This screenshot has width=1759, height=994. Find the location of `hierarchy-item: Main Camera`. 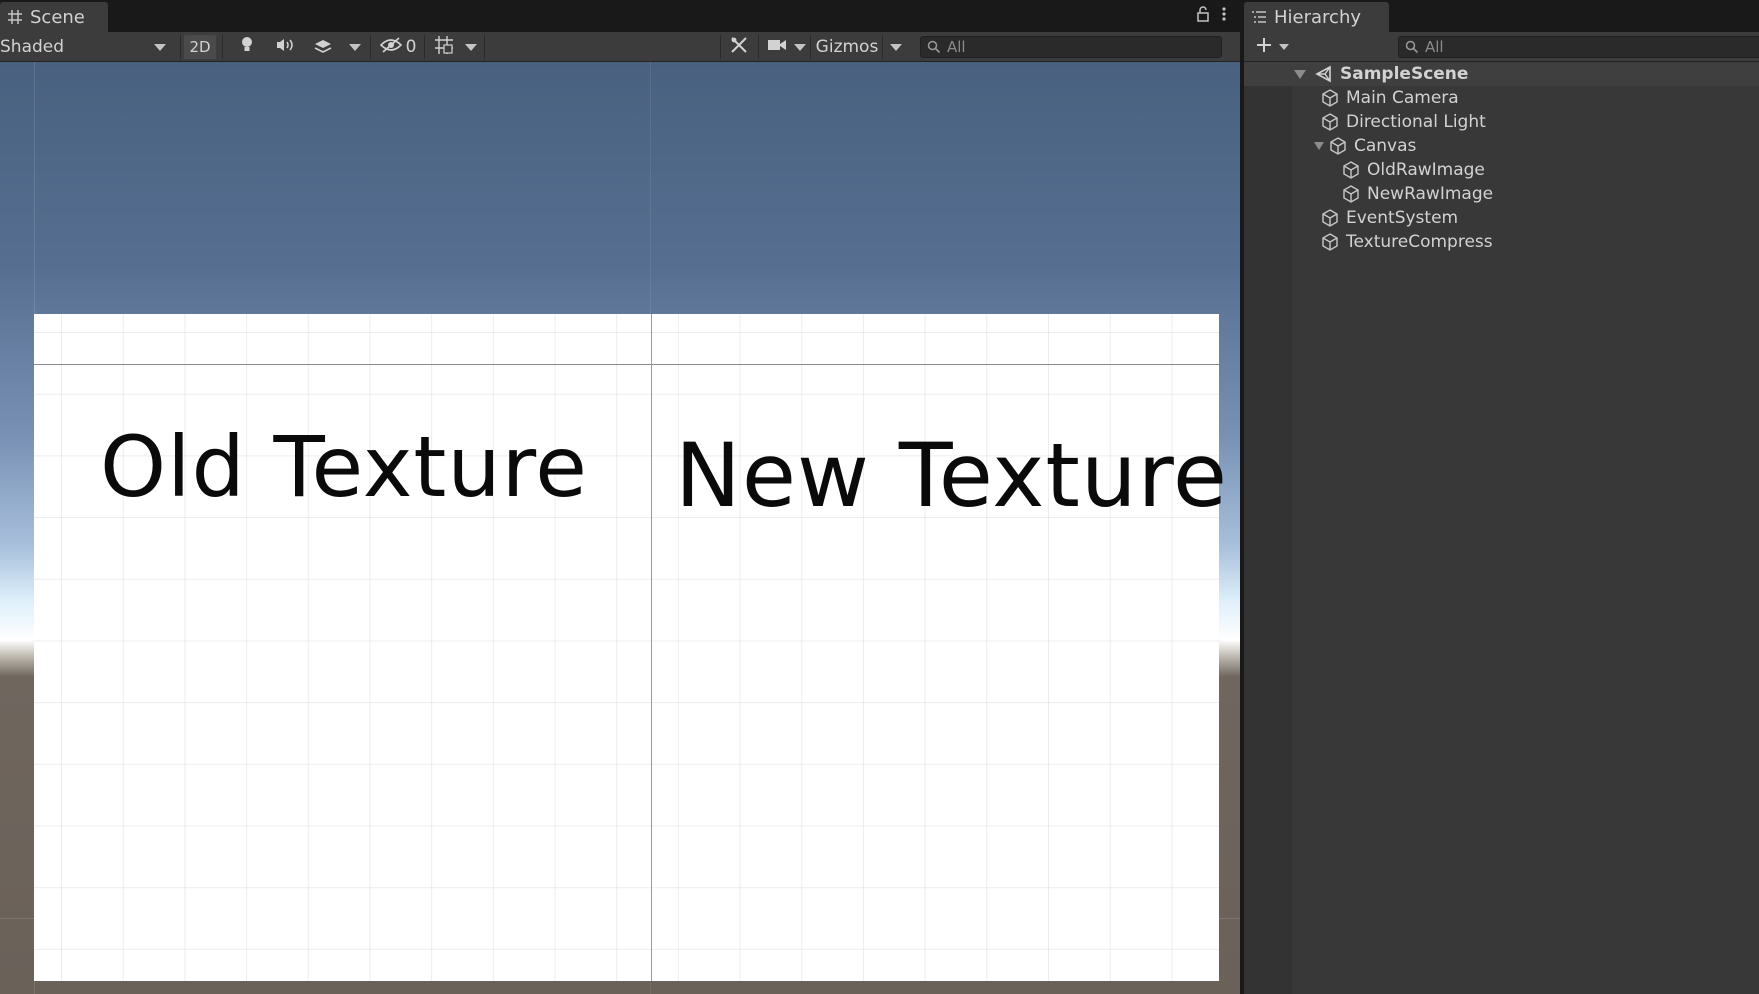

hierarchy-item: Main Camera is located at coordinates (1501, 98).